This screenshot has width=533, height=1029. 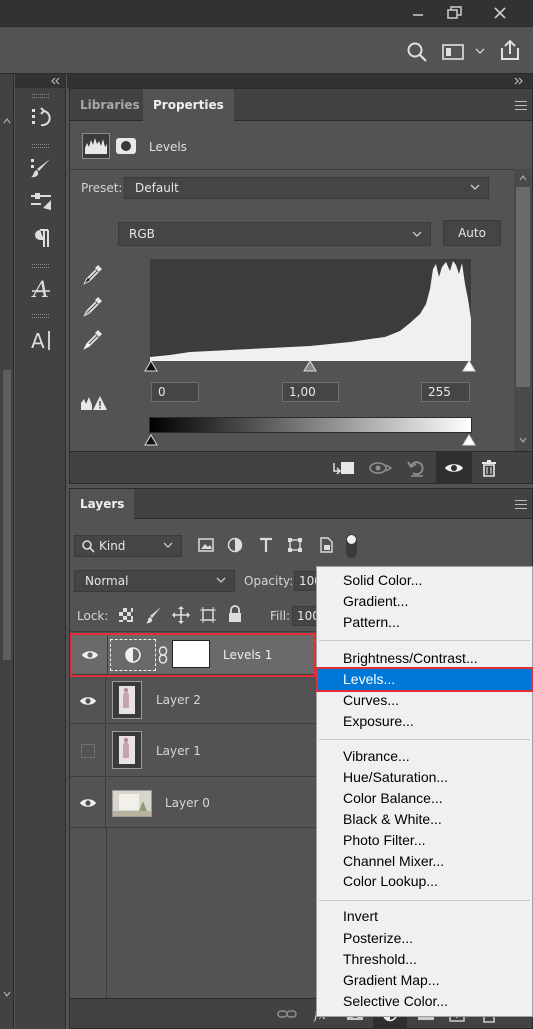 What do you see at coordinates (110, 105) in the screenshot?
I see `tab-libraries: Libraries` at bounding box center [110, 105].